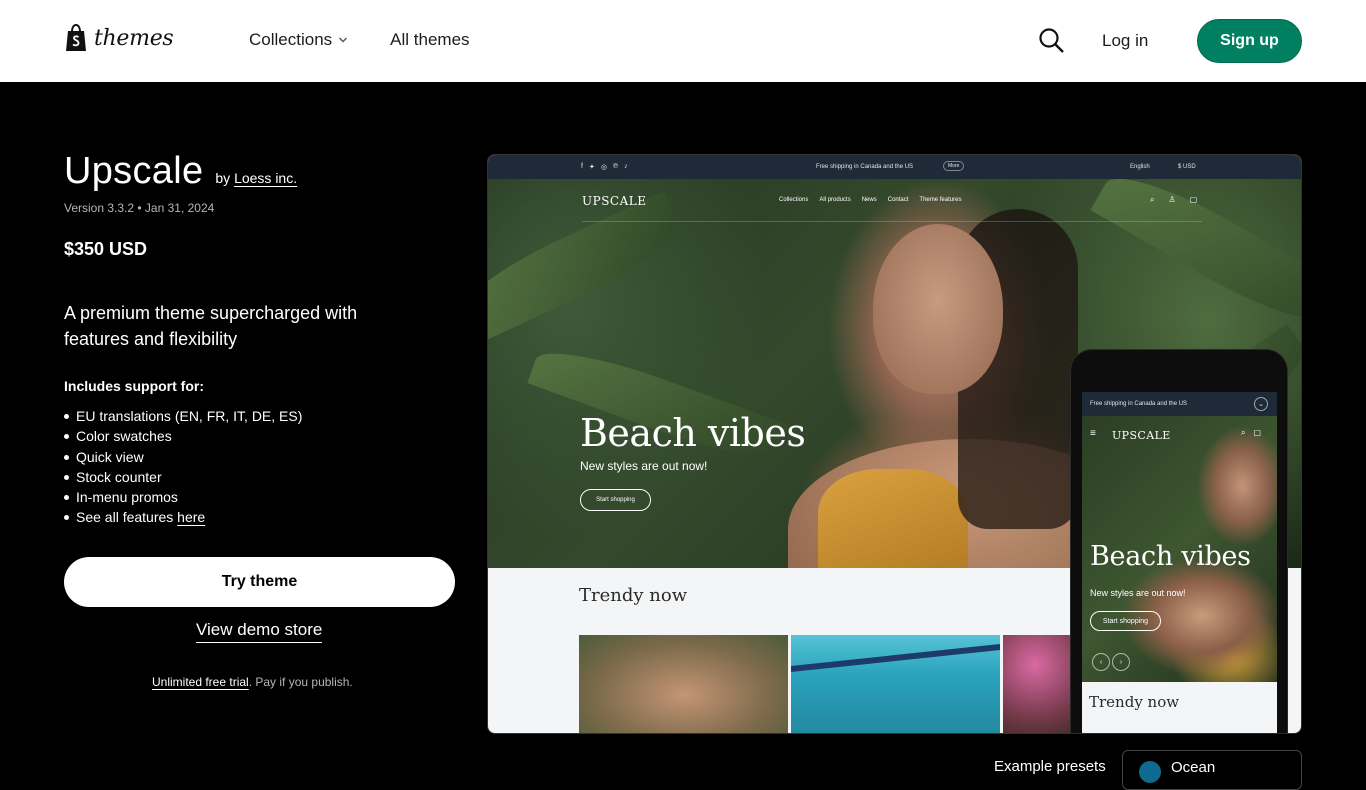 This screenshot has width=1366, height=790. Describe the element at coordinates (134, 171) in the screenshot. I see `theme-name: Upscale` at that location.